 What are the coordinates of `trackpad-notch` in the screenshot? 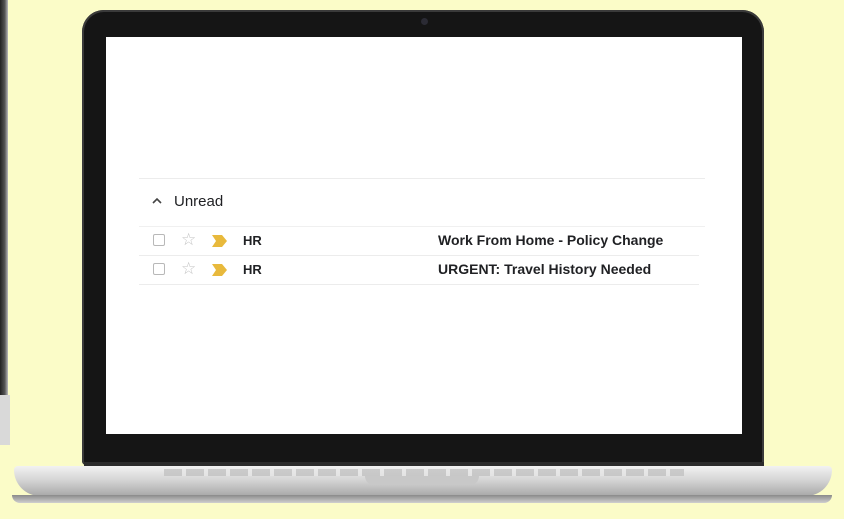 It's located at (422, 480).